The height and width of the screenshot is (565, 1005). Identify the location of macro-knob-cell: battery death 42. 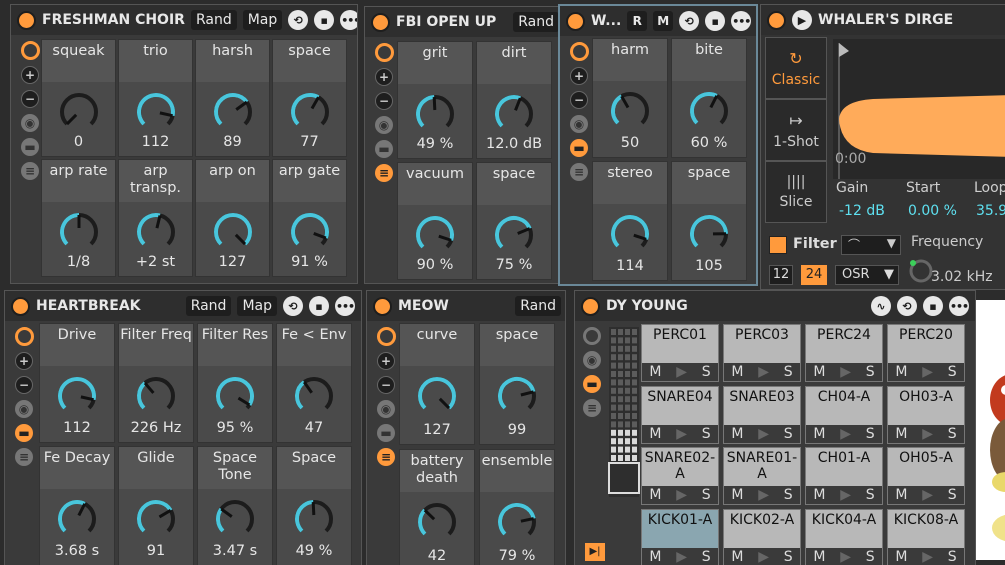
(437, 507).